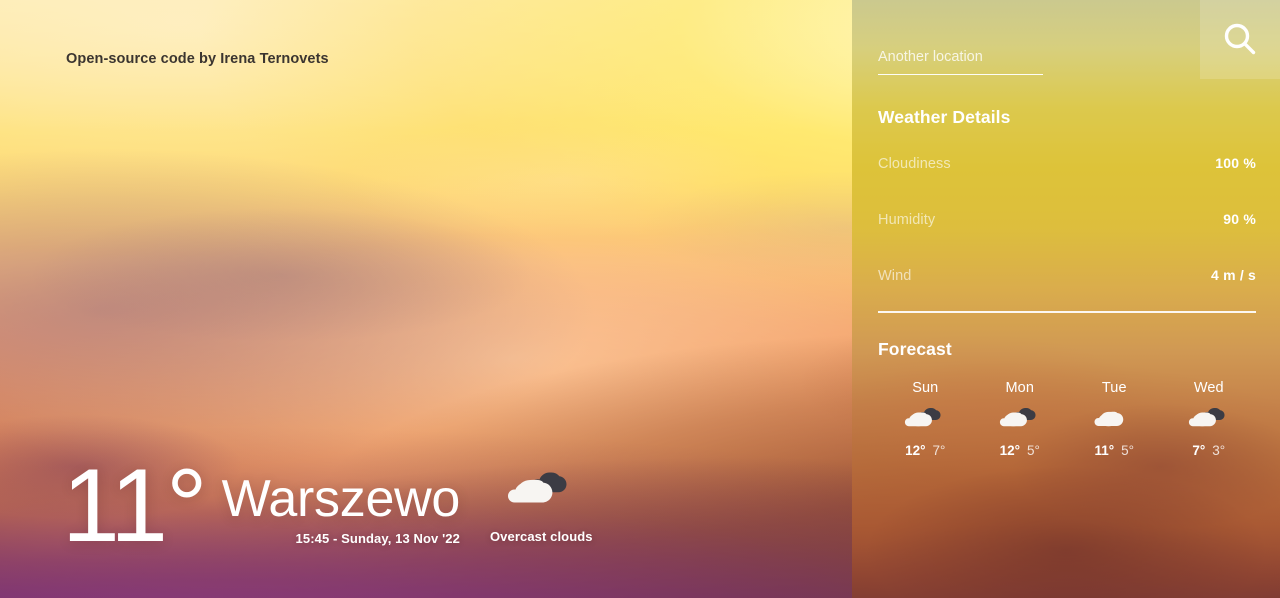 Image resolution: width=1280 pixels, height=598 pixels. I want to click on search-icon, so click(1240, 40).